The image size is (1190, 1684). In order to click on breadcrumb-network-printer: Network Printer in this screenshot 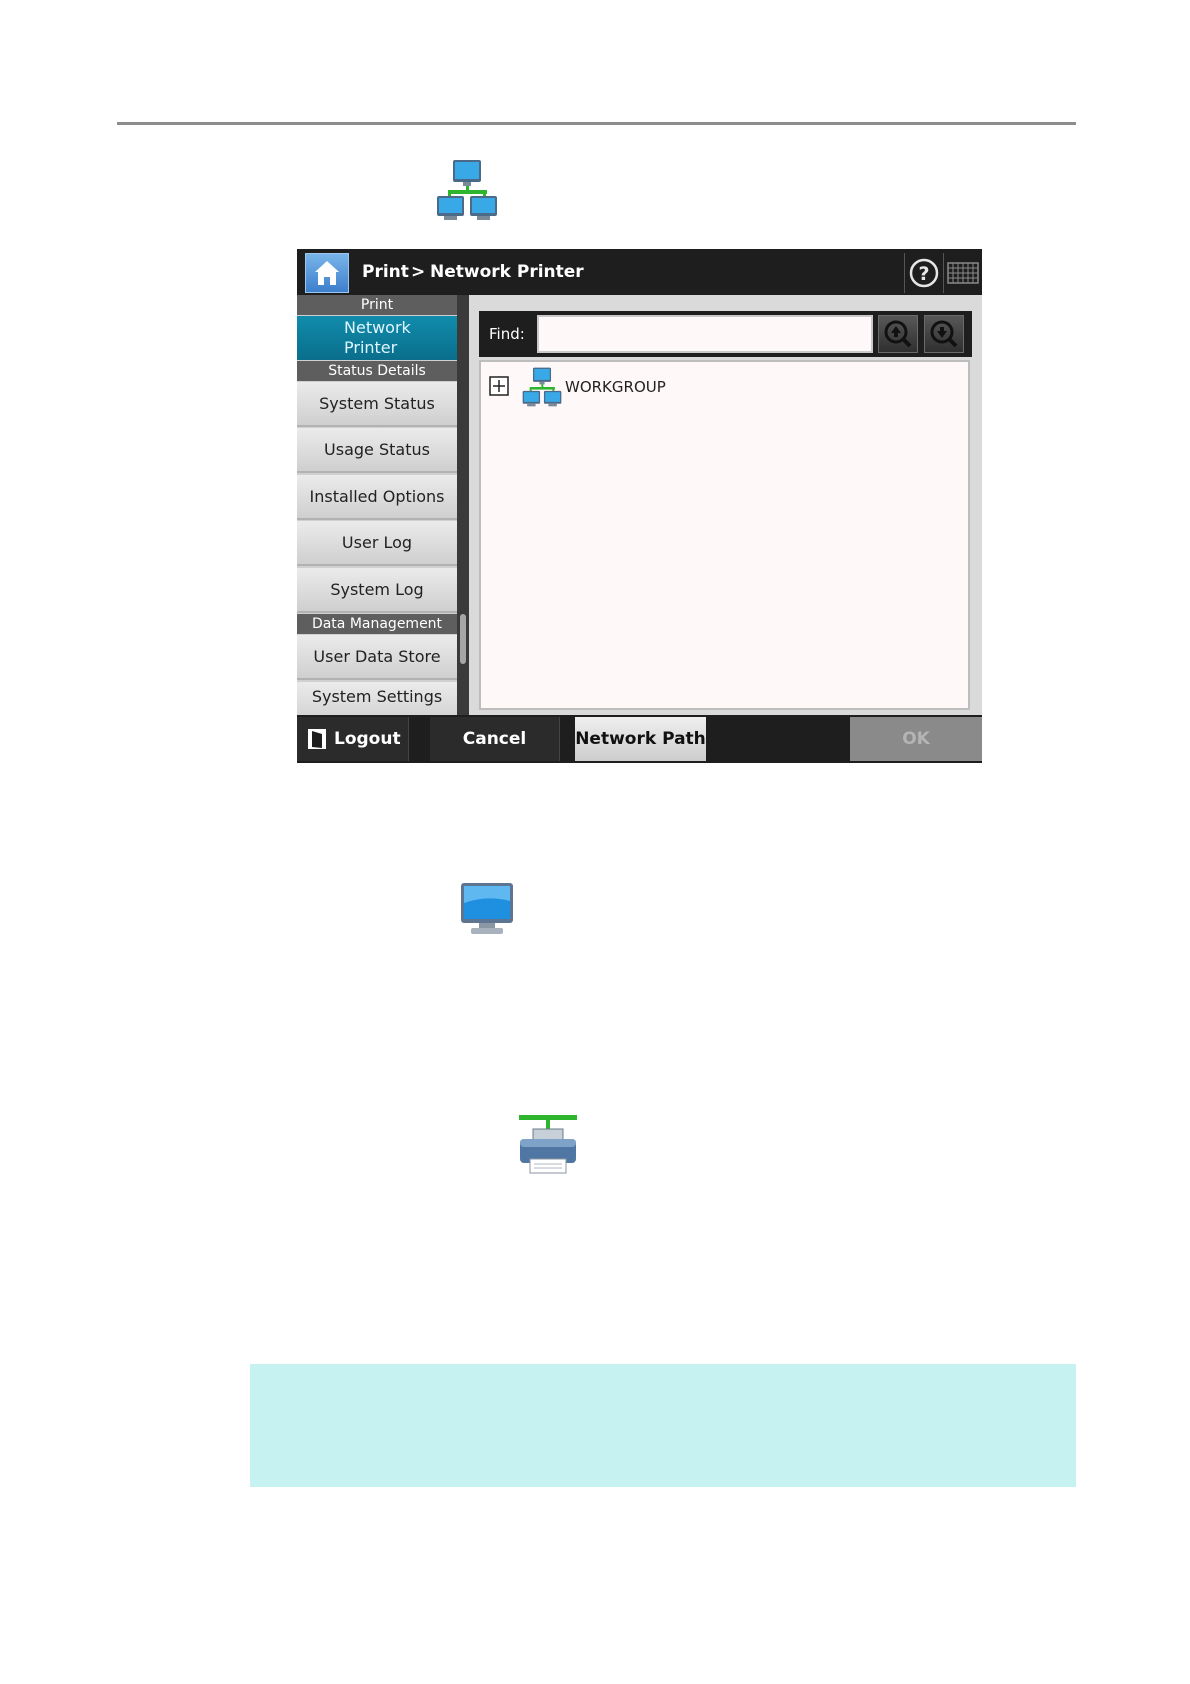, I will do `click(507, 272)`.